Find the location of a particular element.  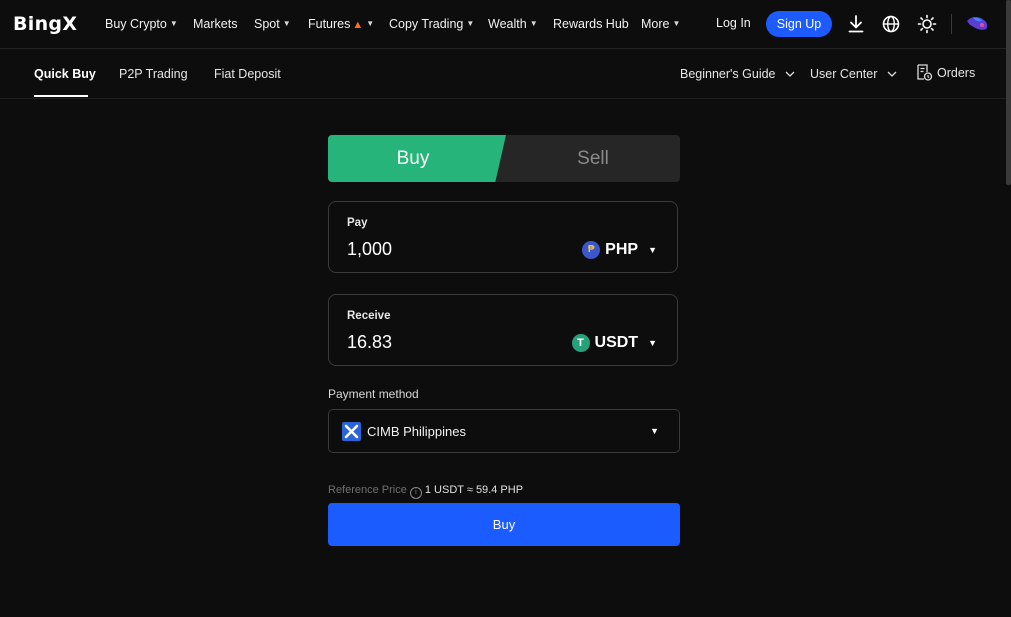

buy-sell-toggle: Buy Sell is located at coordinates (504, 158).